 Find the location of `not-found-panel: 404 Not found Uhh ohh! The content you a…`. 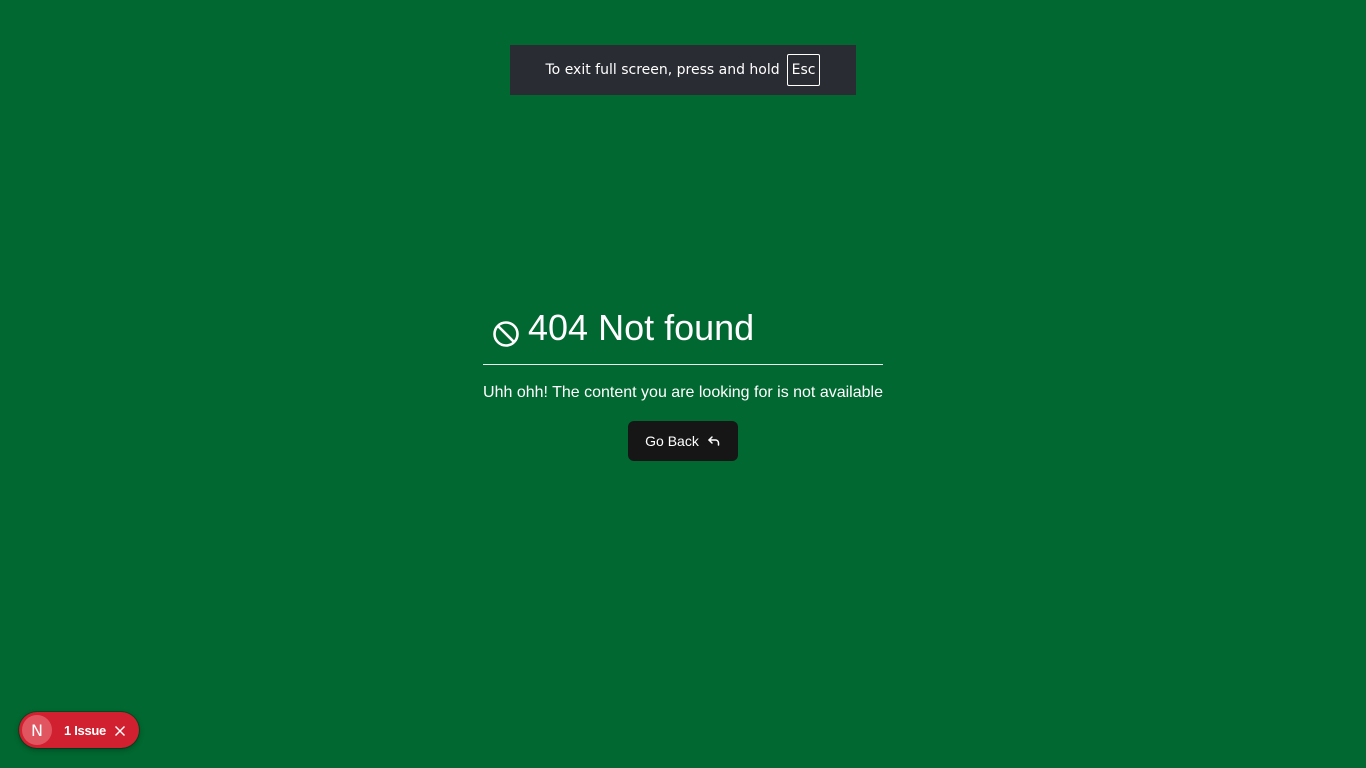

not-found-panel: 404 Not found Uhh ohh! The content you a… is located at coordinates (683, 354).